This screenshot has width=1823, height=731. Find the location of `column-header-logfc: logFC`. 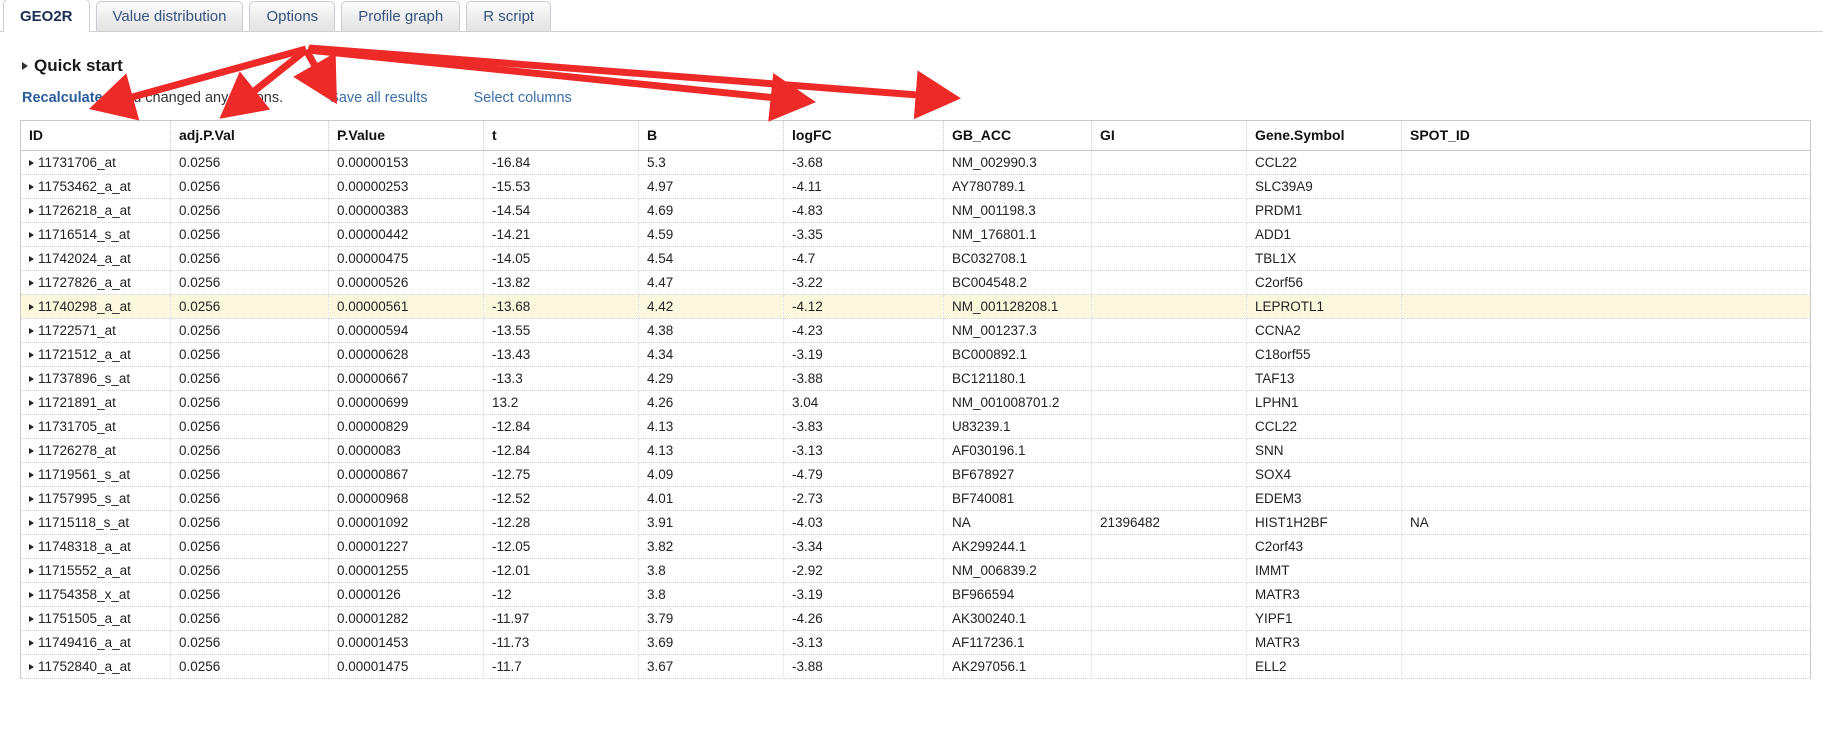

column-header-logfc: logFC is located at coordinates (863, 135).